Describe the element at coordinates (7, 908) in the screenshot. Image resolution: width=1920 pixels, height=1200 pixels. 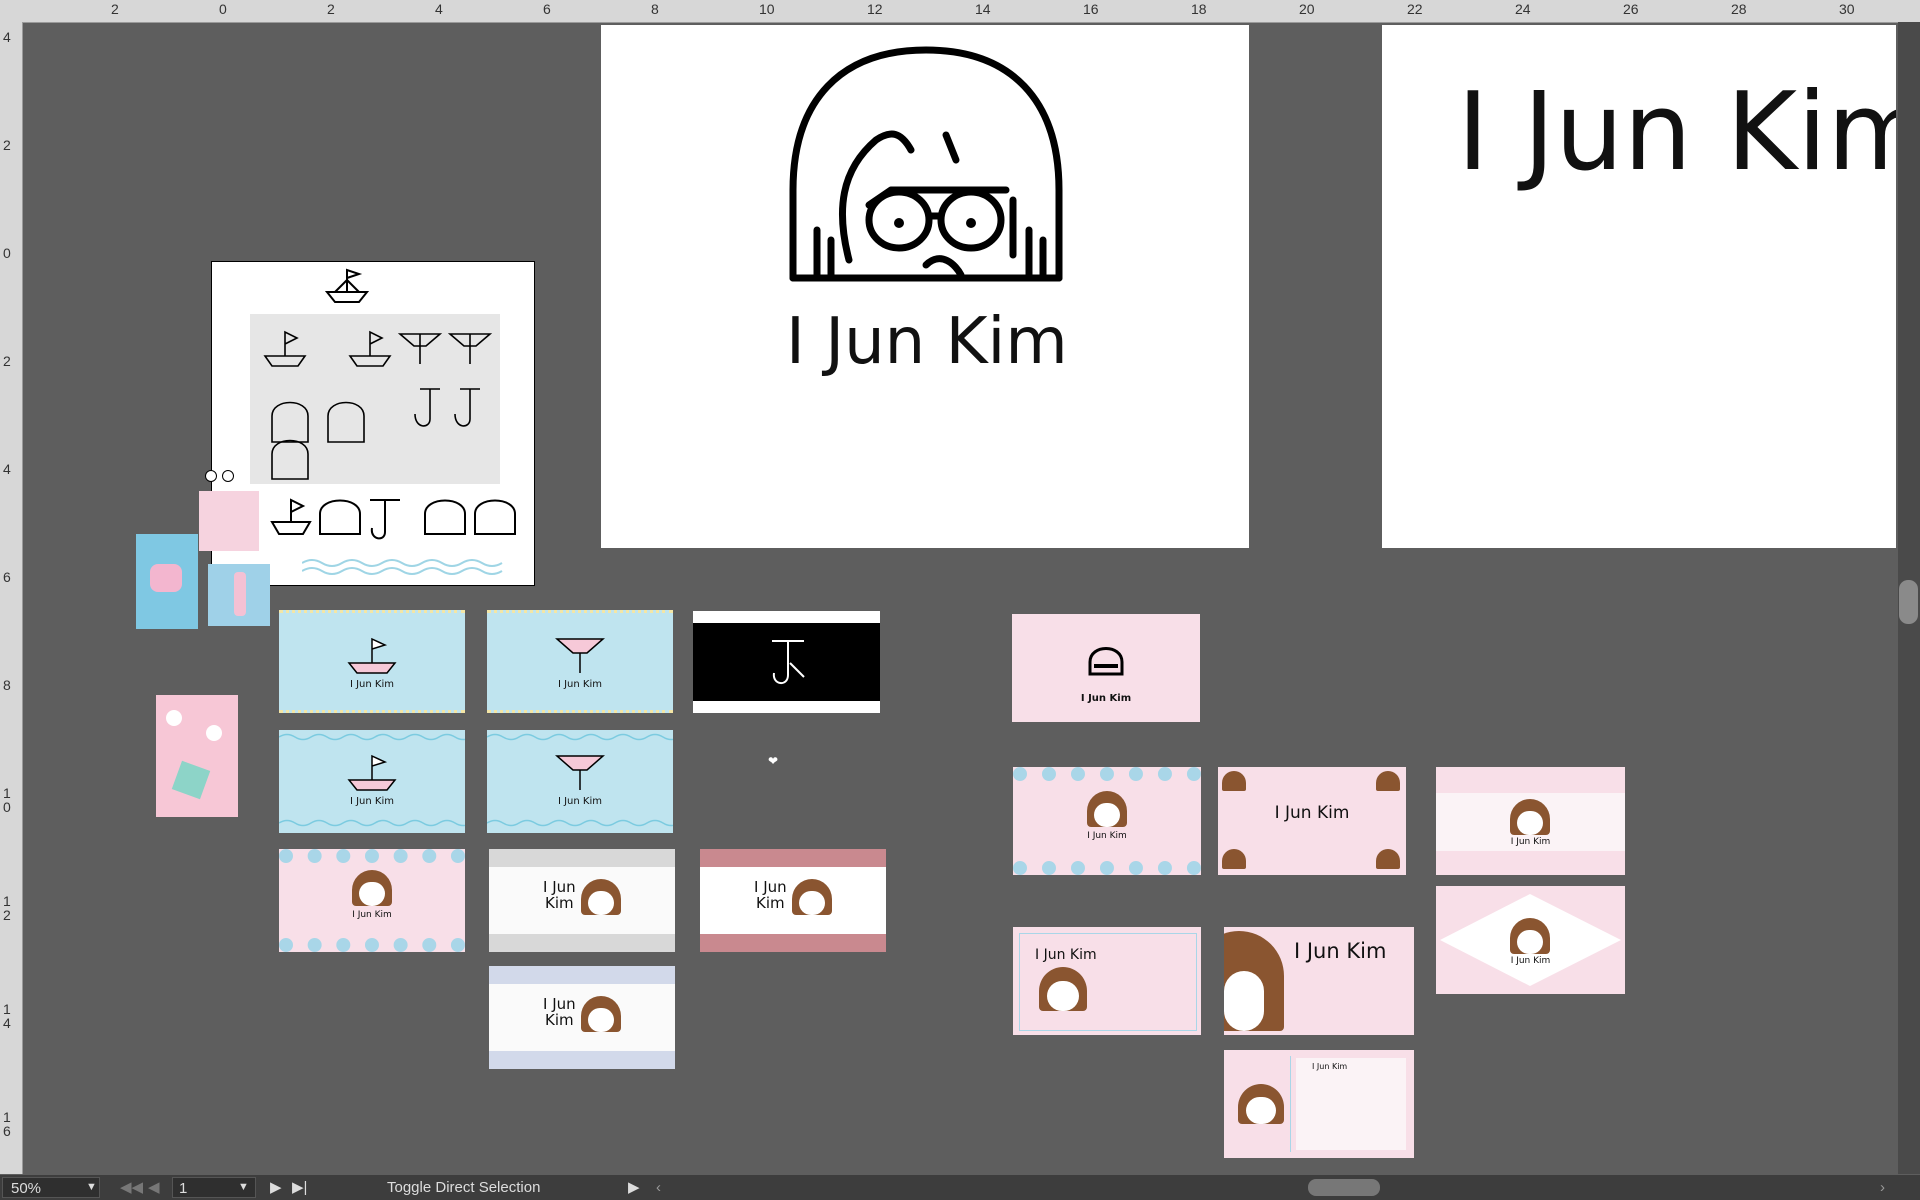
I see `ruler-label: 1 2` at that location.